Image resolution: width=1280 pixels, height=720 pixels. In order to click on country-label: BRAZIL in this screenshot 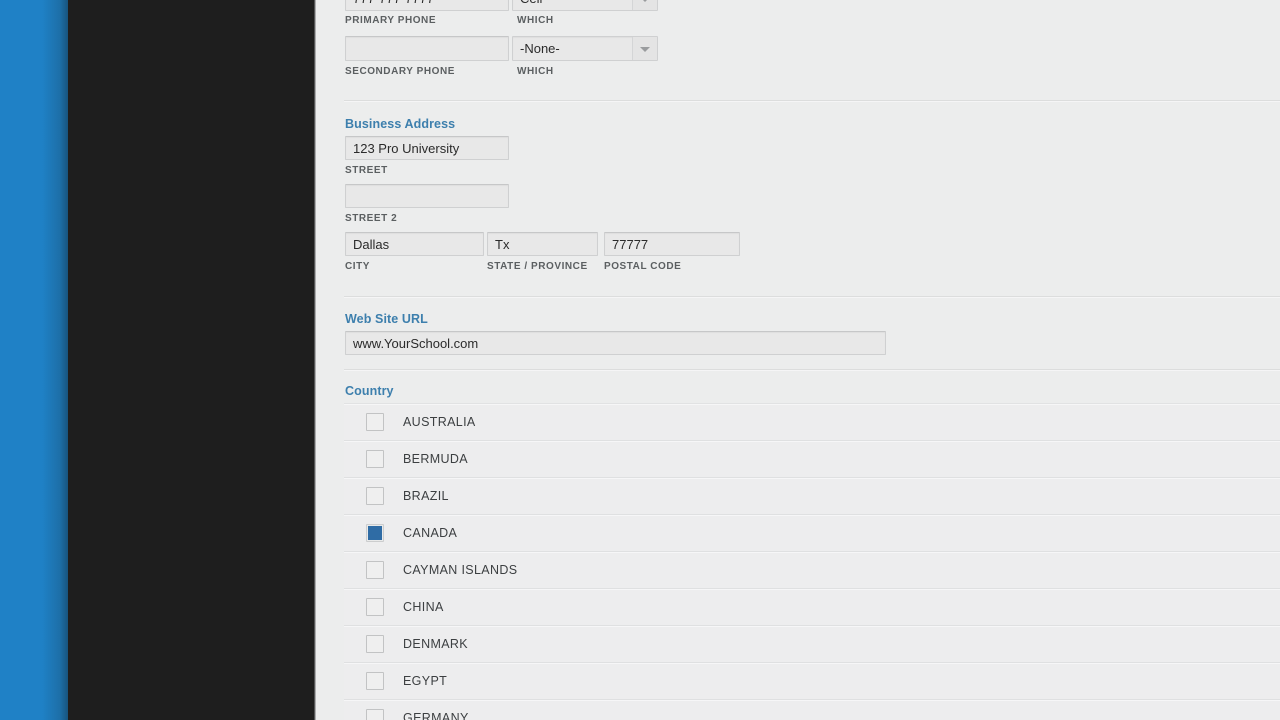, I will do `click(426, 496)`.